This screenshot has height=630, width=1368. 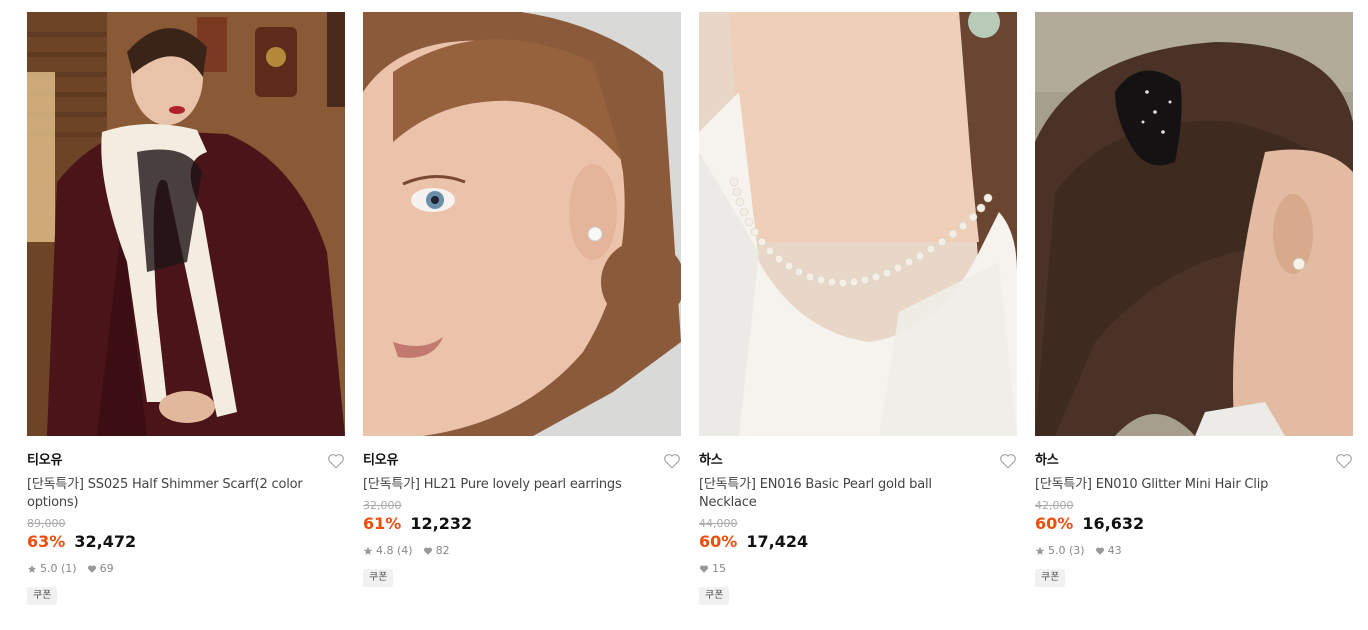 I want to click on likes: 82, so click(x=436, y=551).